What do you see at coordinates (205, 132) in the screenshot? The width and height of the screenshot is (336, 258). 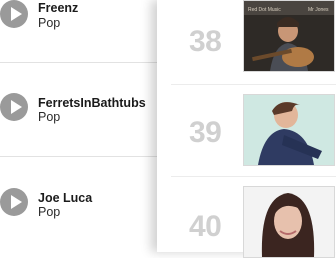 I see `rank-number: 39` at bounding box center [205, 132].